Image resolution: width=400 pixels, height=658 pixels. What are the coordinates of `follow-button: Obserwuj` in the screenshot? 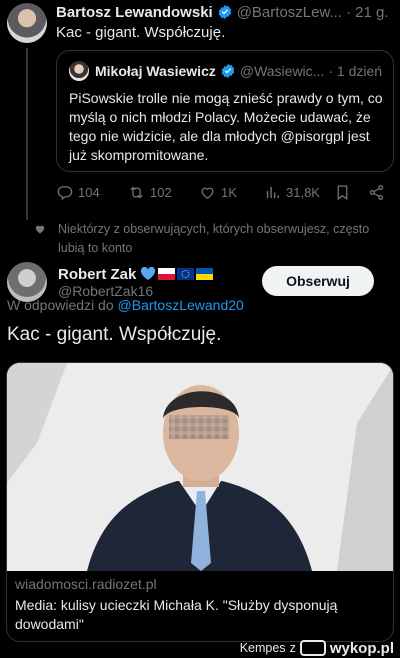 It's located at (318, 281).